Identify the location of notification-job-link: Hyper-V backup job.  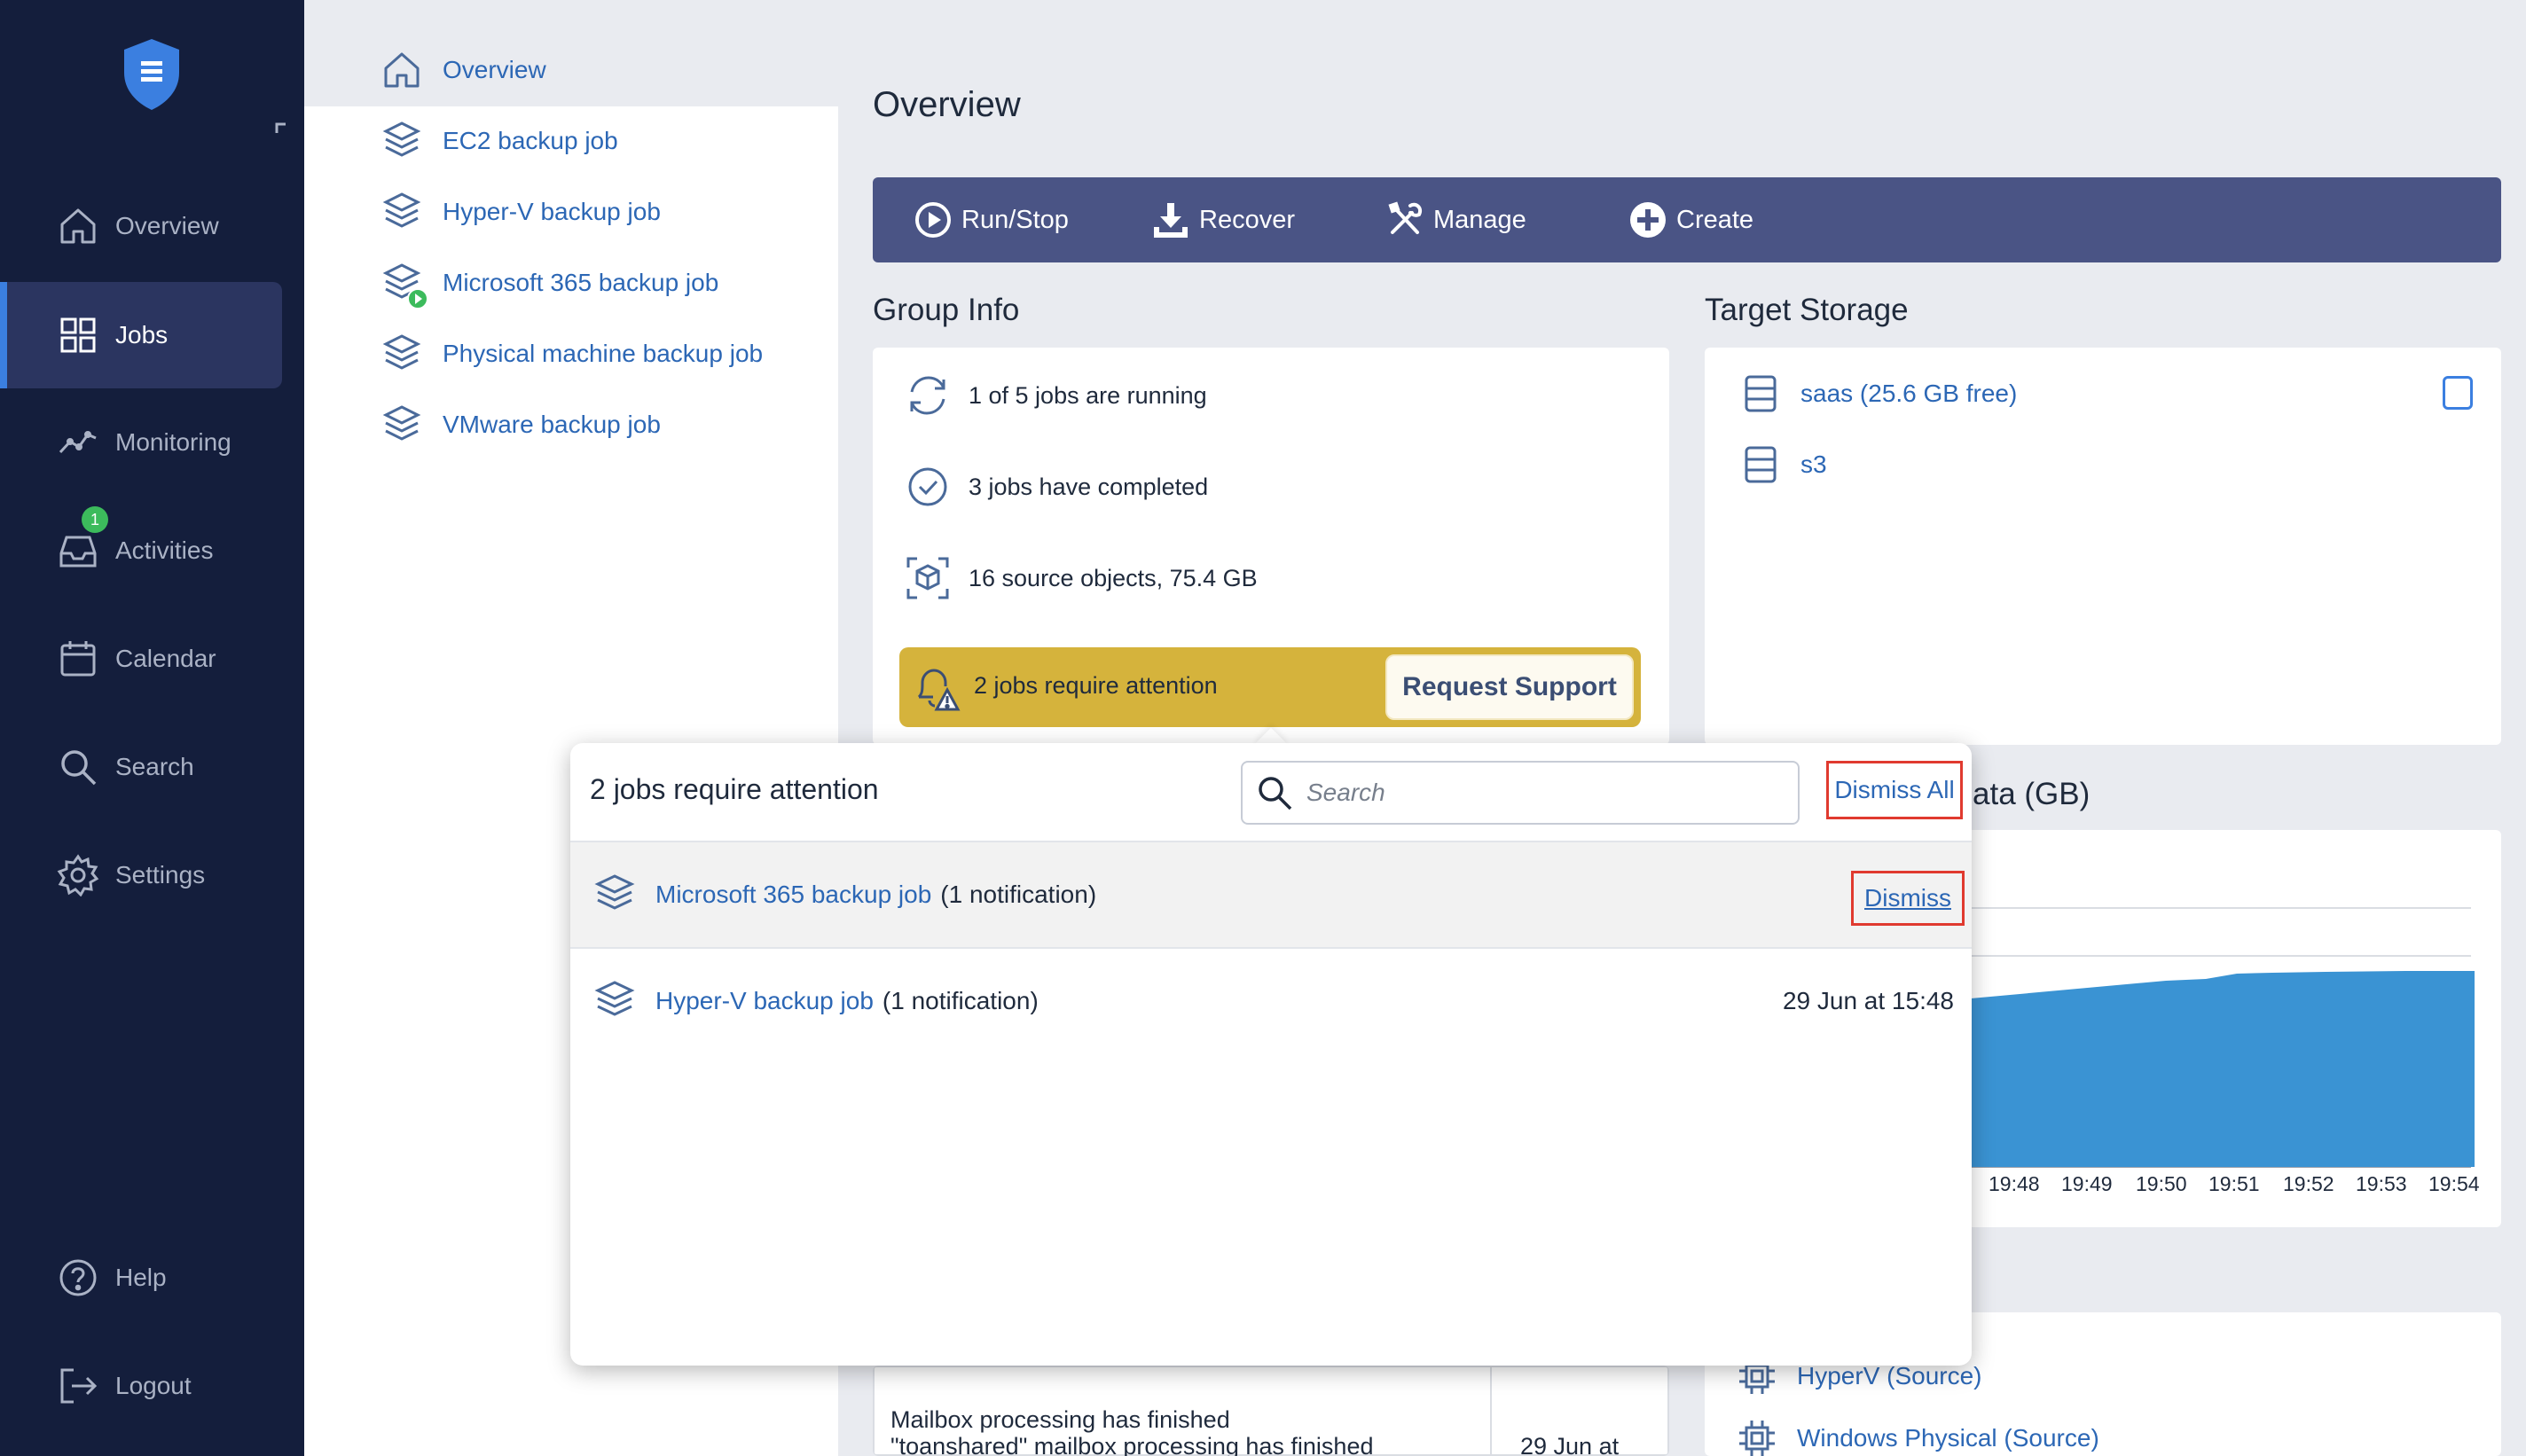
(764, 1001).